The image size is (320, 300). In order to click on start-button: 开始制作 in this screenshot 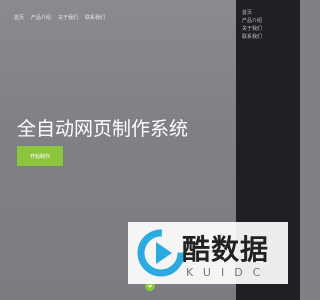, I will do `click(40, 156)`.